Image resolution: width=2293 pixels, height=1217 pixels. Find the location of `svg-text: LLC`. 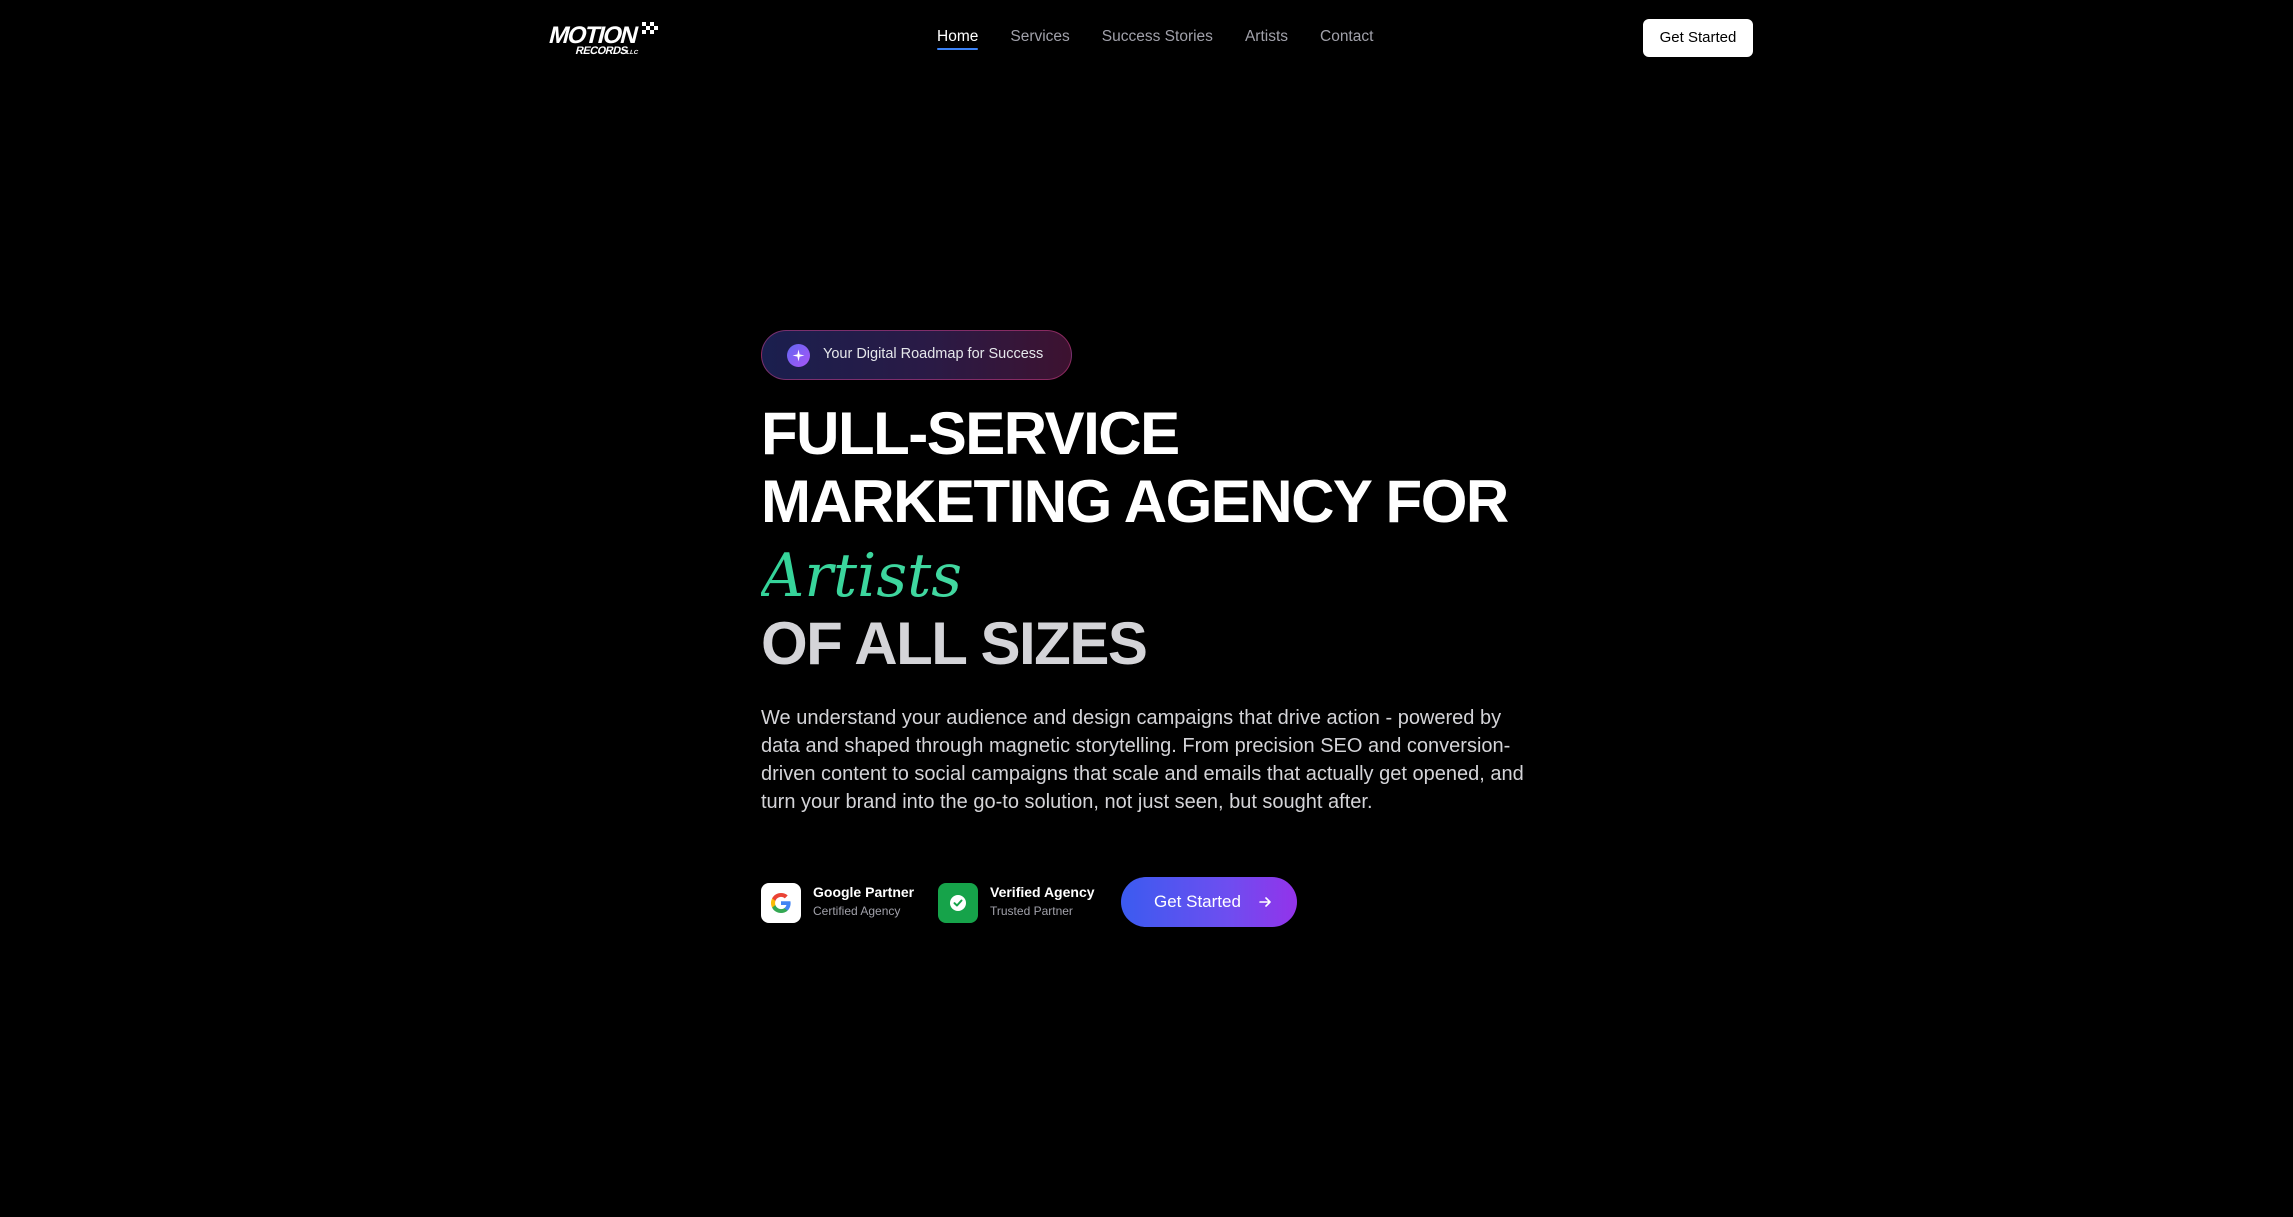

svg-text: LLC is located at coordinates (633, 52).